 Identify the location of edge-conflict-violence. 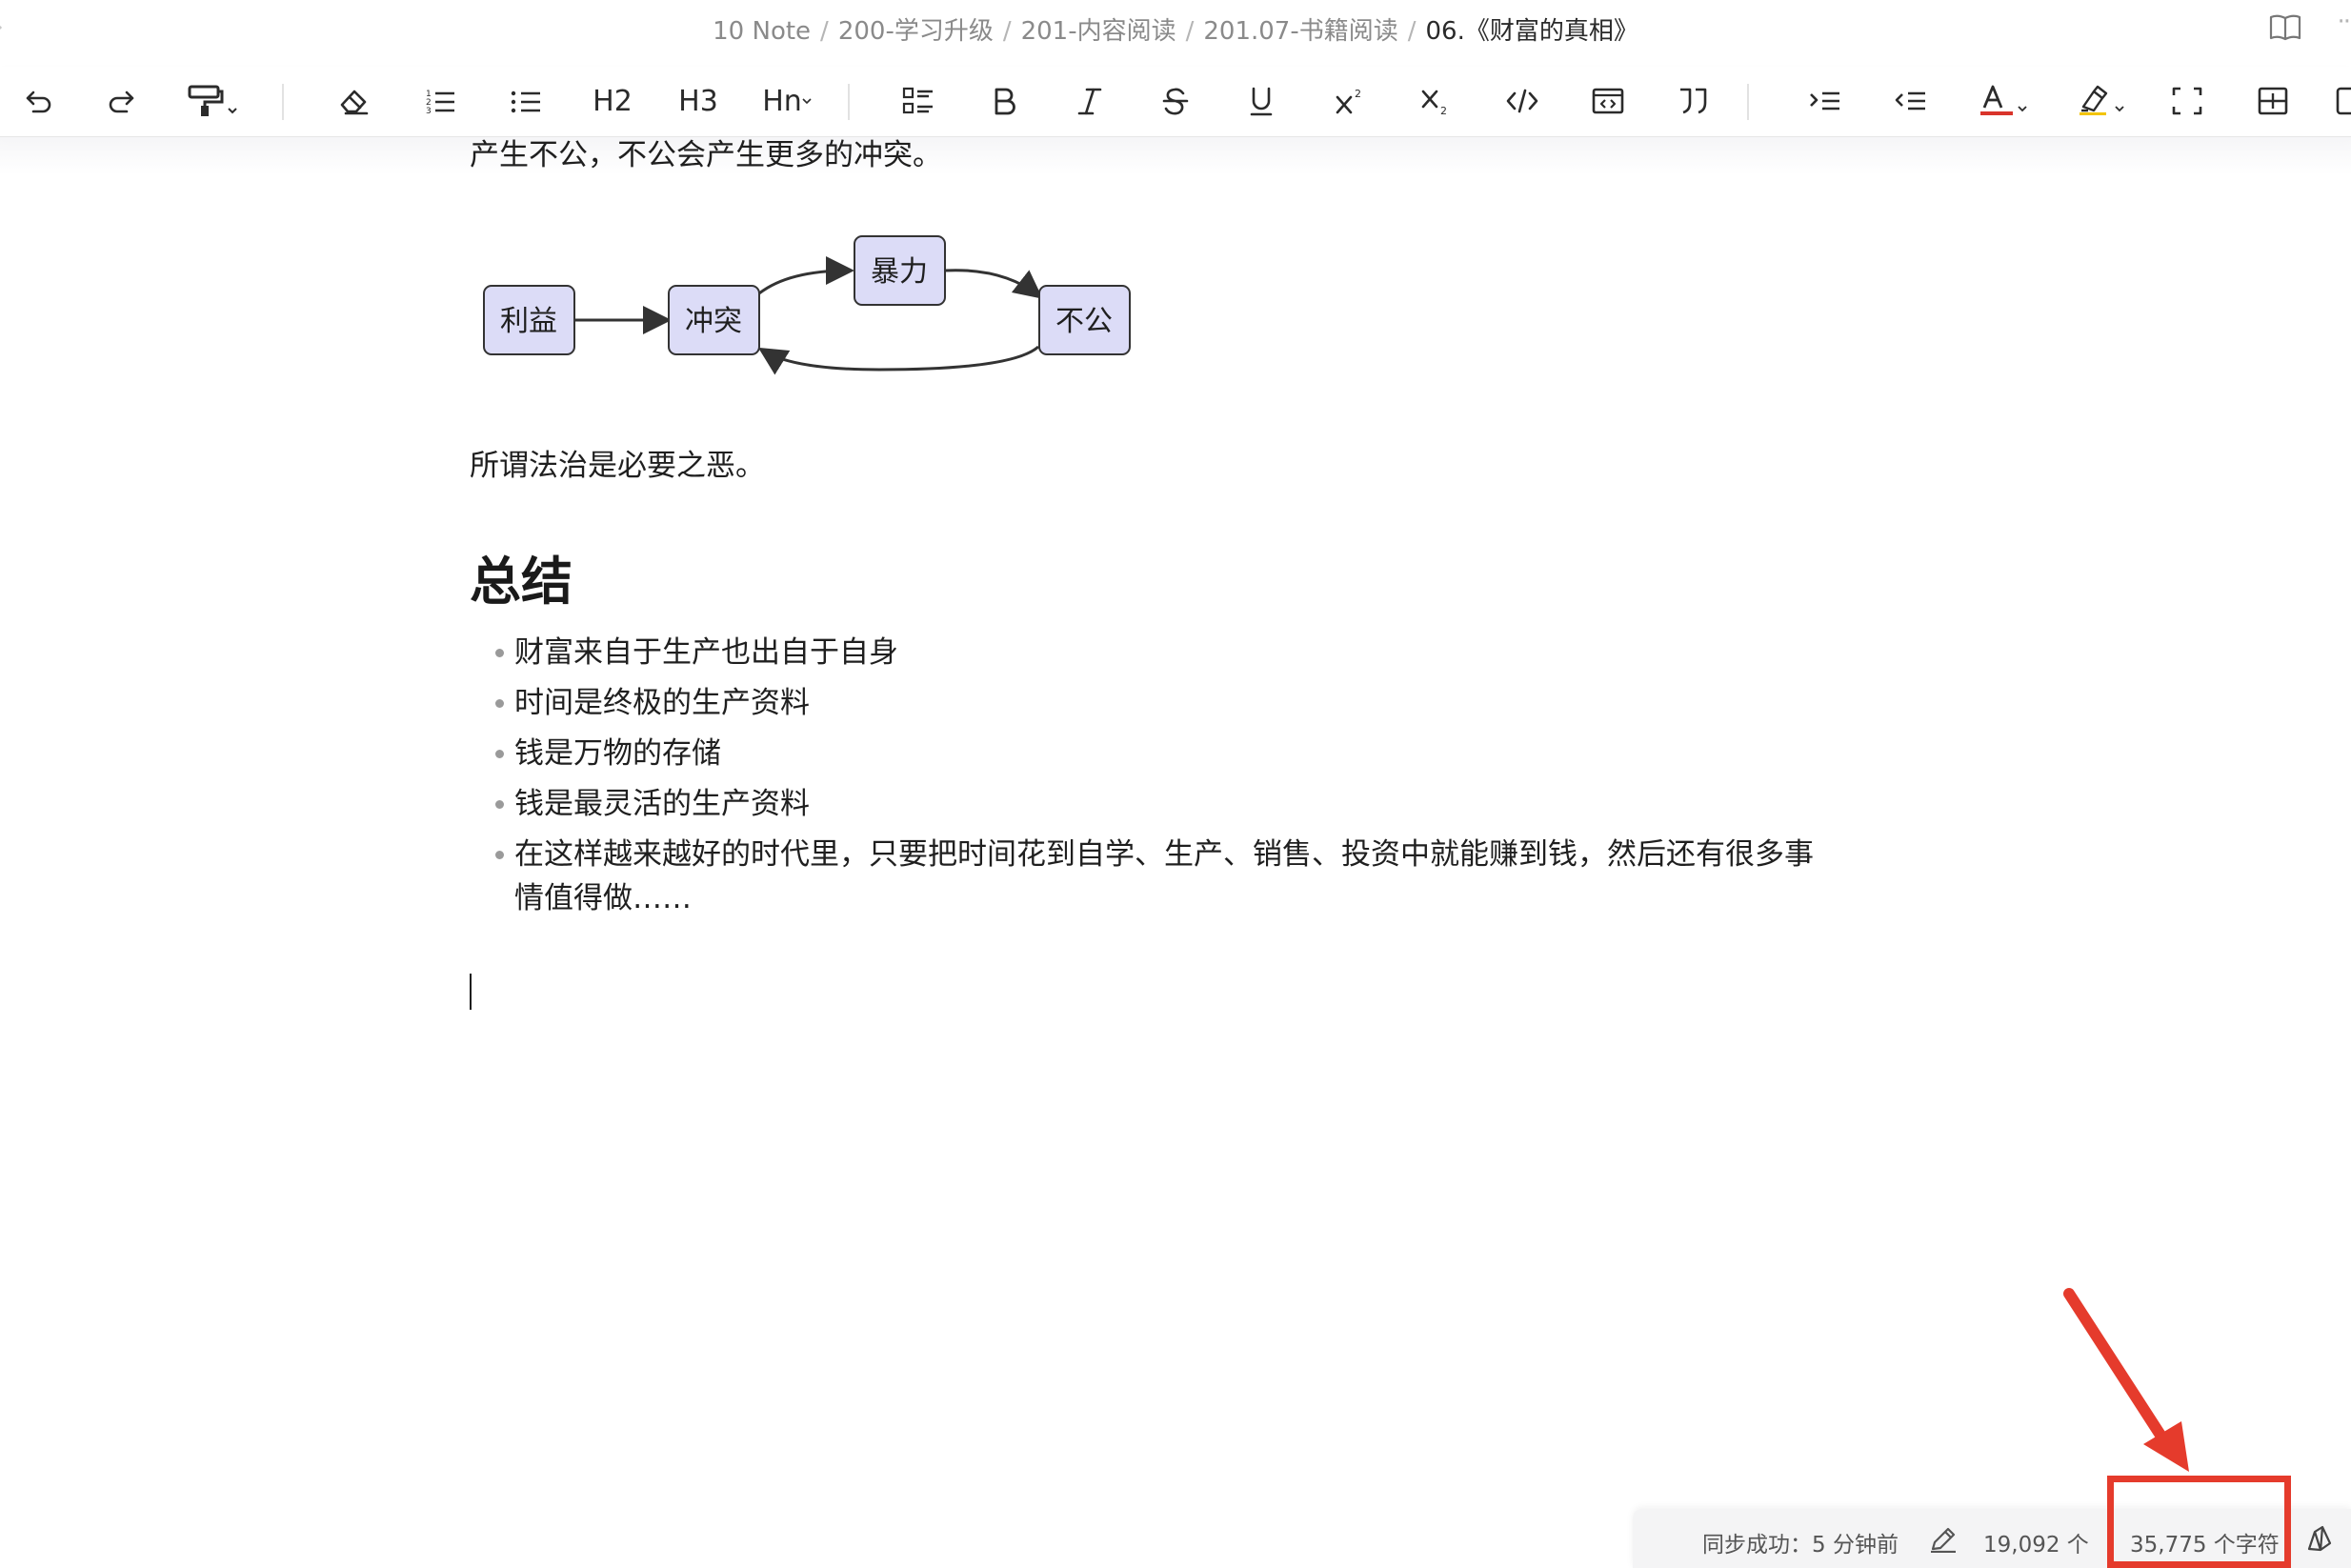
(806, 275).